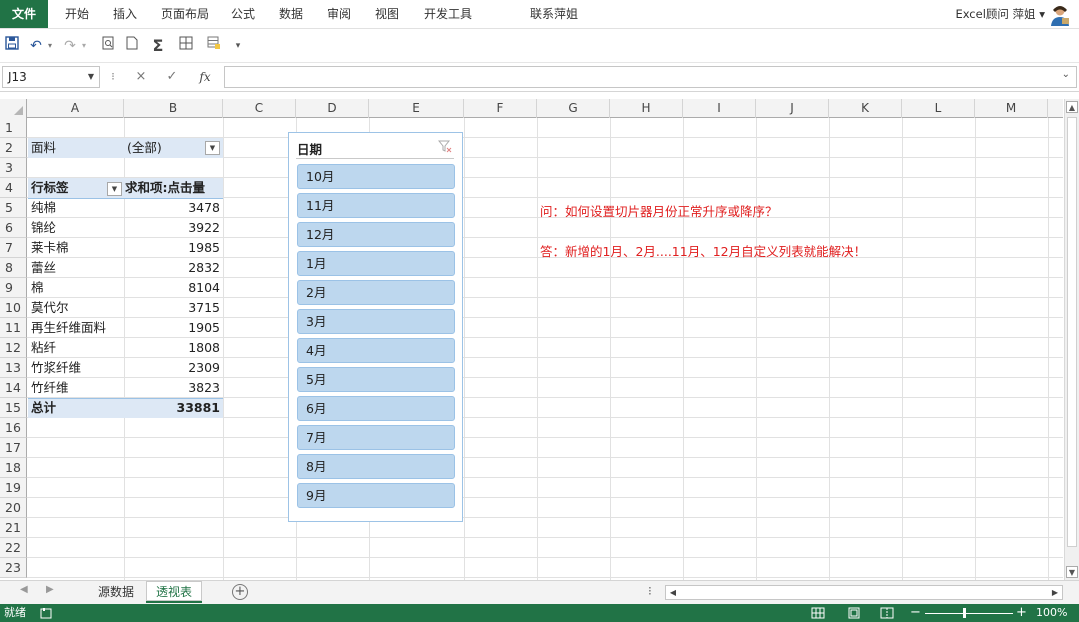 This screenshot has height=622, width=1079. Describe the element at coordinates (13, 188) in the screenshot. I see `row-header: 4` at that location.